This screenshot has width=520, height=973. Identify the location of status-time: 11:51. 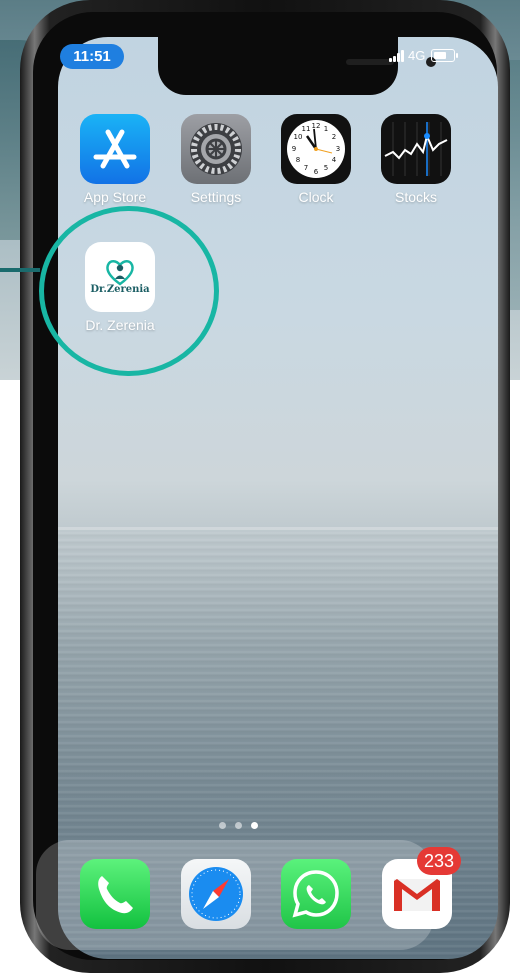
(92, 56).